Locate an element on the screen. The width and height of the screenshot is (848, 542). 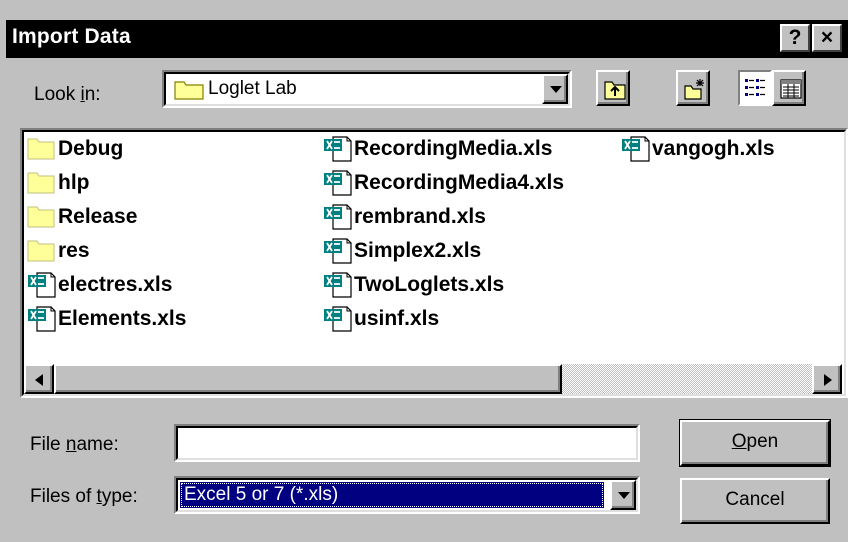
new-folder-icon is located at coordinates (694, 89).